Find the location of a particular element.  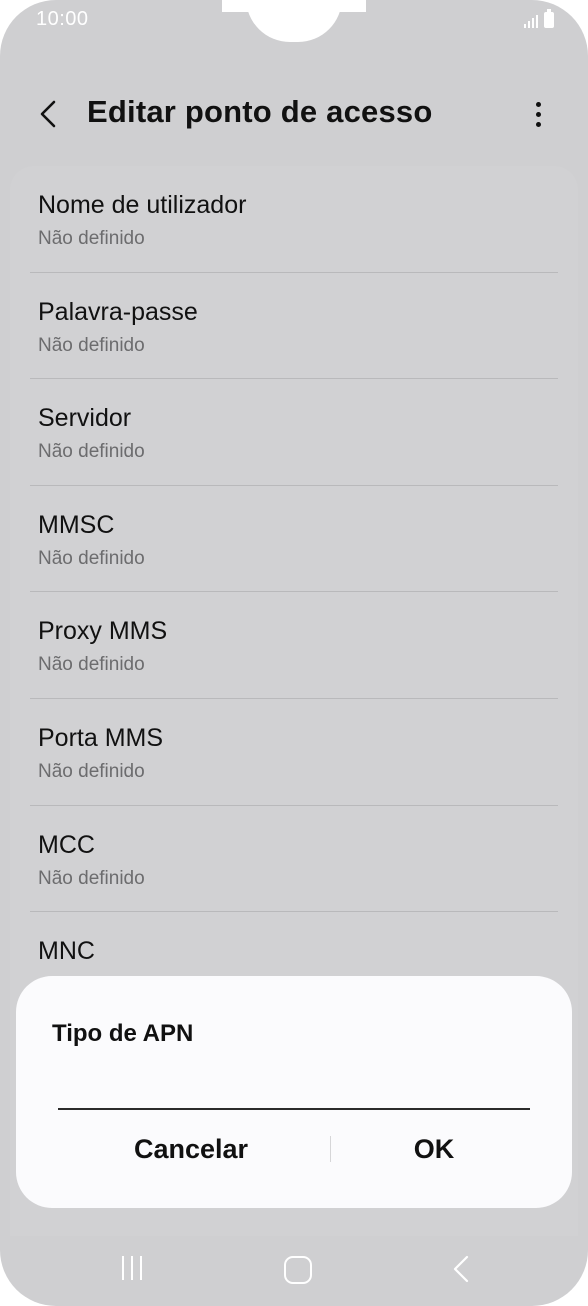

cancel-button: Cancelar is located at coordinates (191, 1149).